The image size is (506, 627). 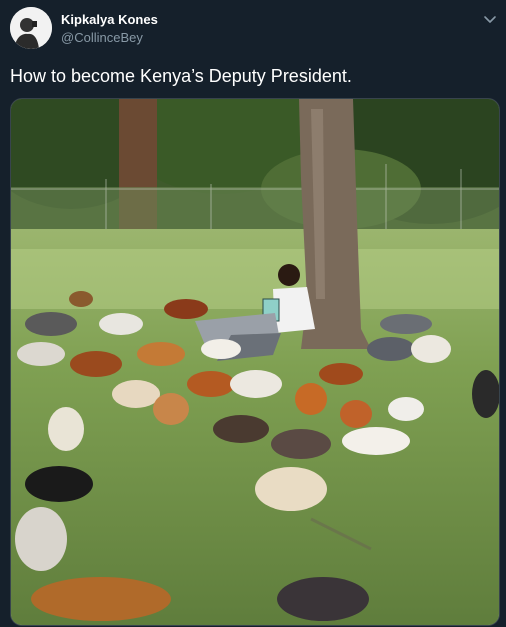 I want to click on avatar-image, so click(x=31, y=28).